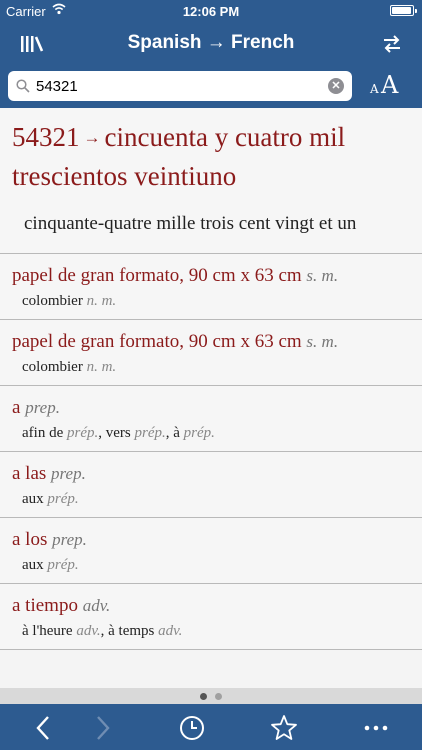 This screenshot has height=750, width=422. What do you see at coordinates (131, 631) in the screenshot?
I see `translation-word: à temps` at bounding box center [131, 631].